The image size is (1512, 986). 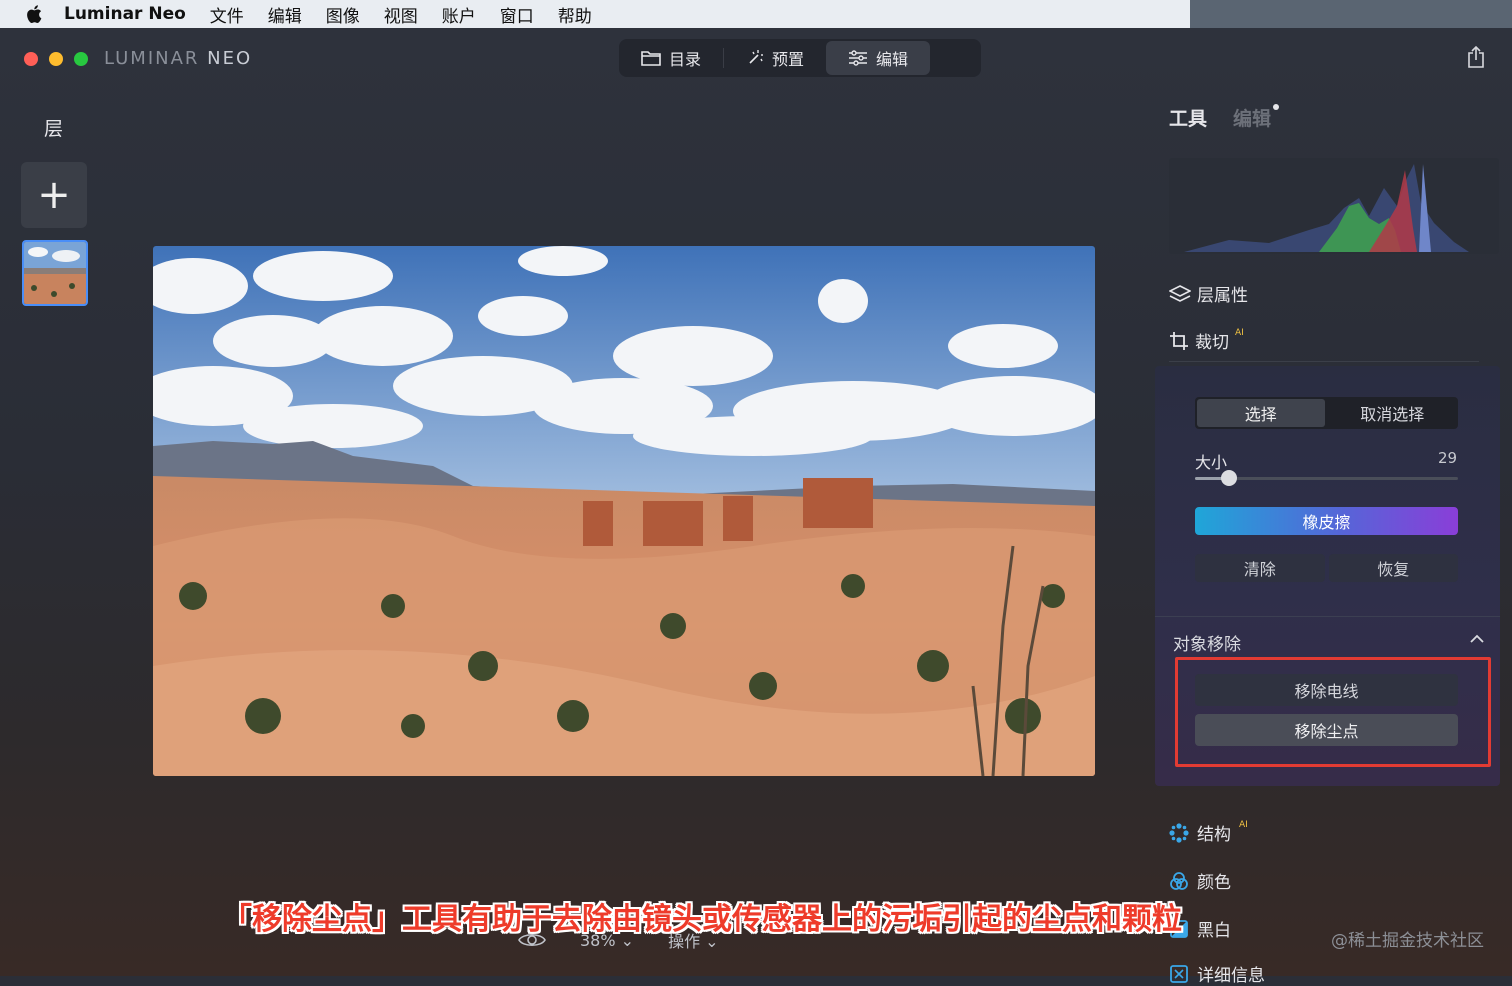 What do you see at coordinates (401, 14) in the screenshot?
I see `menu-view: 视图` at bounding box center [401, 14].